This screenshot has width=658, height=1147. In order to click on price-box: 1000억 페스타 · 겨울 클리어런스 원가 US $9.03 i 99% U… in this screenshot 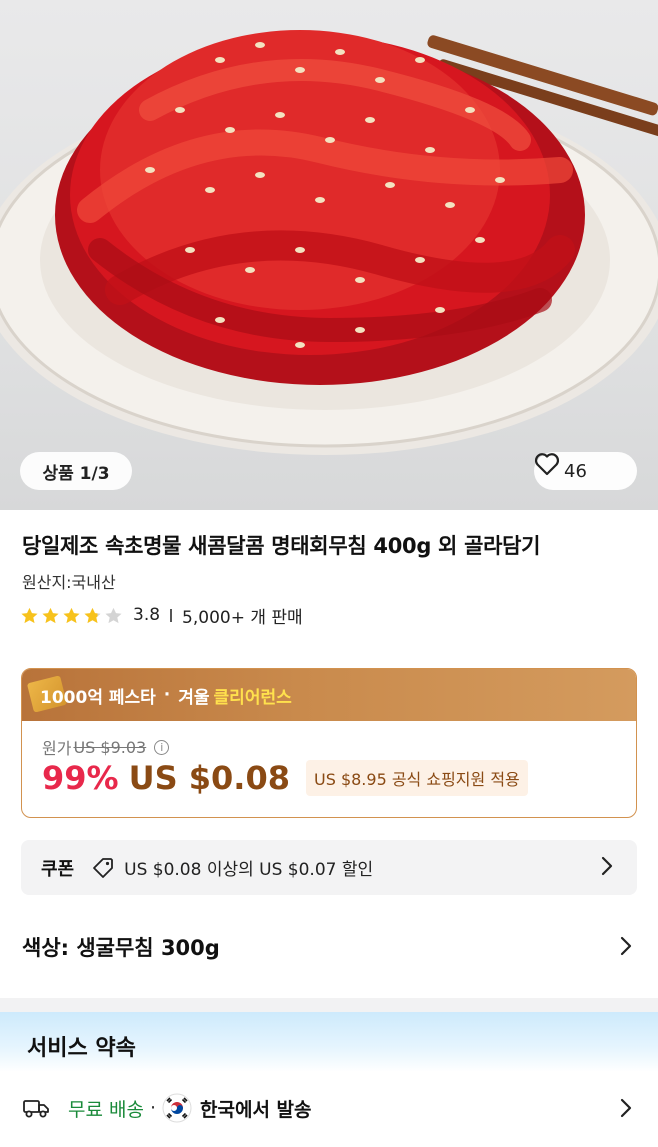, I will do `click(329, 743)`.